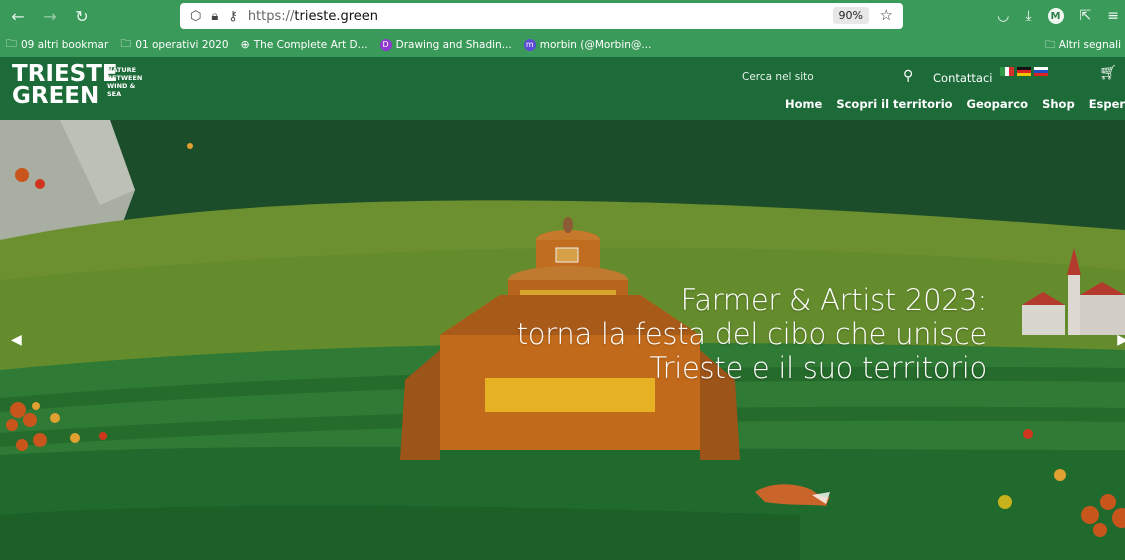 The height and width of the screenshot is (560, 1125). What do you see at coordinates (313, 16) in the screenshot?
I see `url-text: https://trieste.green` at bounding box center [313, 16].